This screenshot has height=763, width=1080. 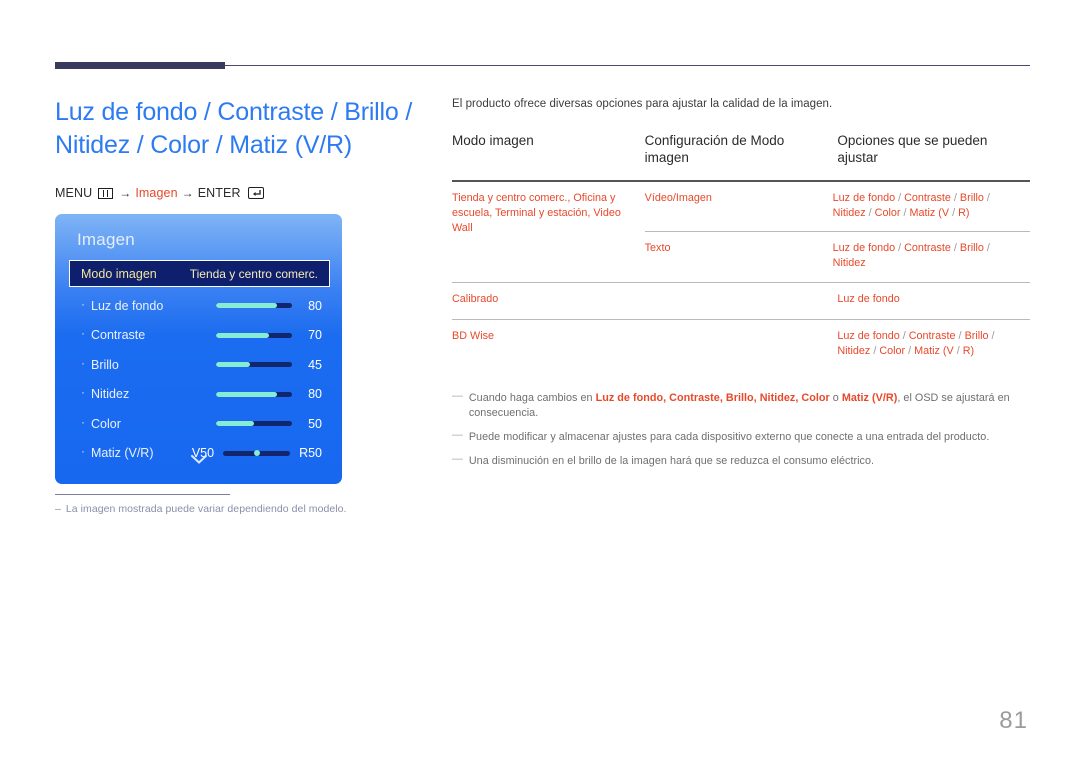 What do you see at coordinates (199, 424) in the screenshot?
I see `osd-row-color: · Color 50` at bounding box center [199, 424].